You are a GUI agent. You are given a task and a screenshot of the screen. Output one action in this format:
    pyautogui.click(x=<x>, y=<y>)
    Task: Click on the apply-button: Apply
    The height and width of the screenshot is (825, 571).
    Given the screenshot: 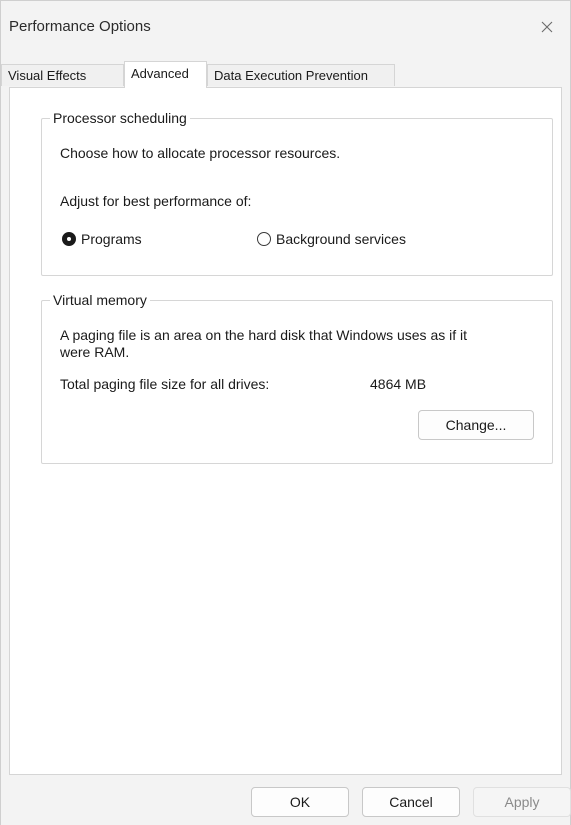 What is the action you would take?
    pyautogui.click(x=522, y=802)
    